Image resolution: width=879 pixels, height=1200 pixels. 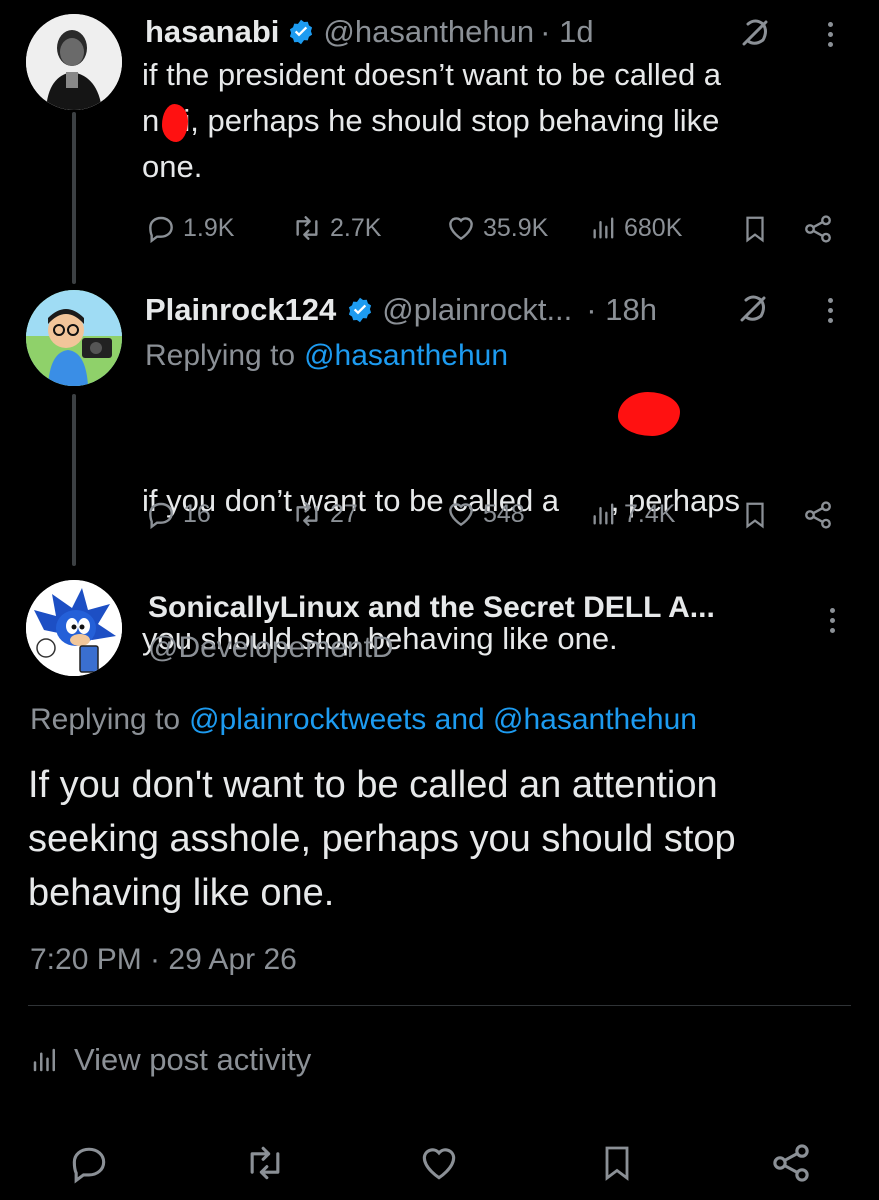 What do you see at coordinates (197, 513) in the screenshot?
I see `reply-count: 16` at bounding box center [197, 513].